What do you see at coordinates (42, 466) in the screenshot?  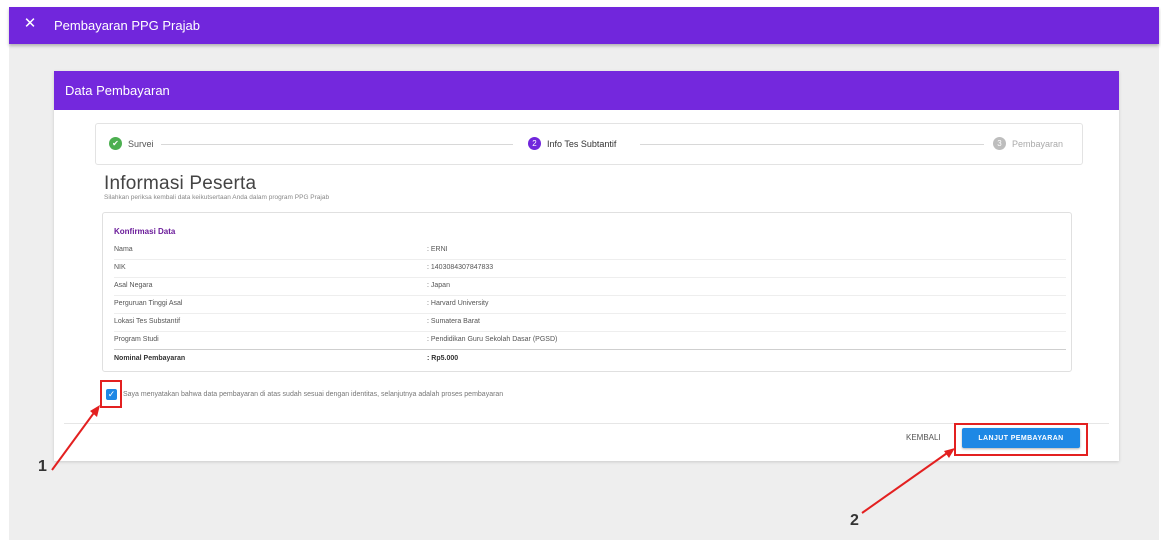 I see `annotation-label-1: 1` at bounding box center [42, 466].